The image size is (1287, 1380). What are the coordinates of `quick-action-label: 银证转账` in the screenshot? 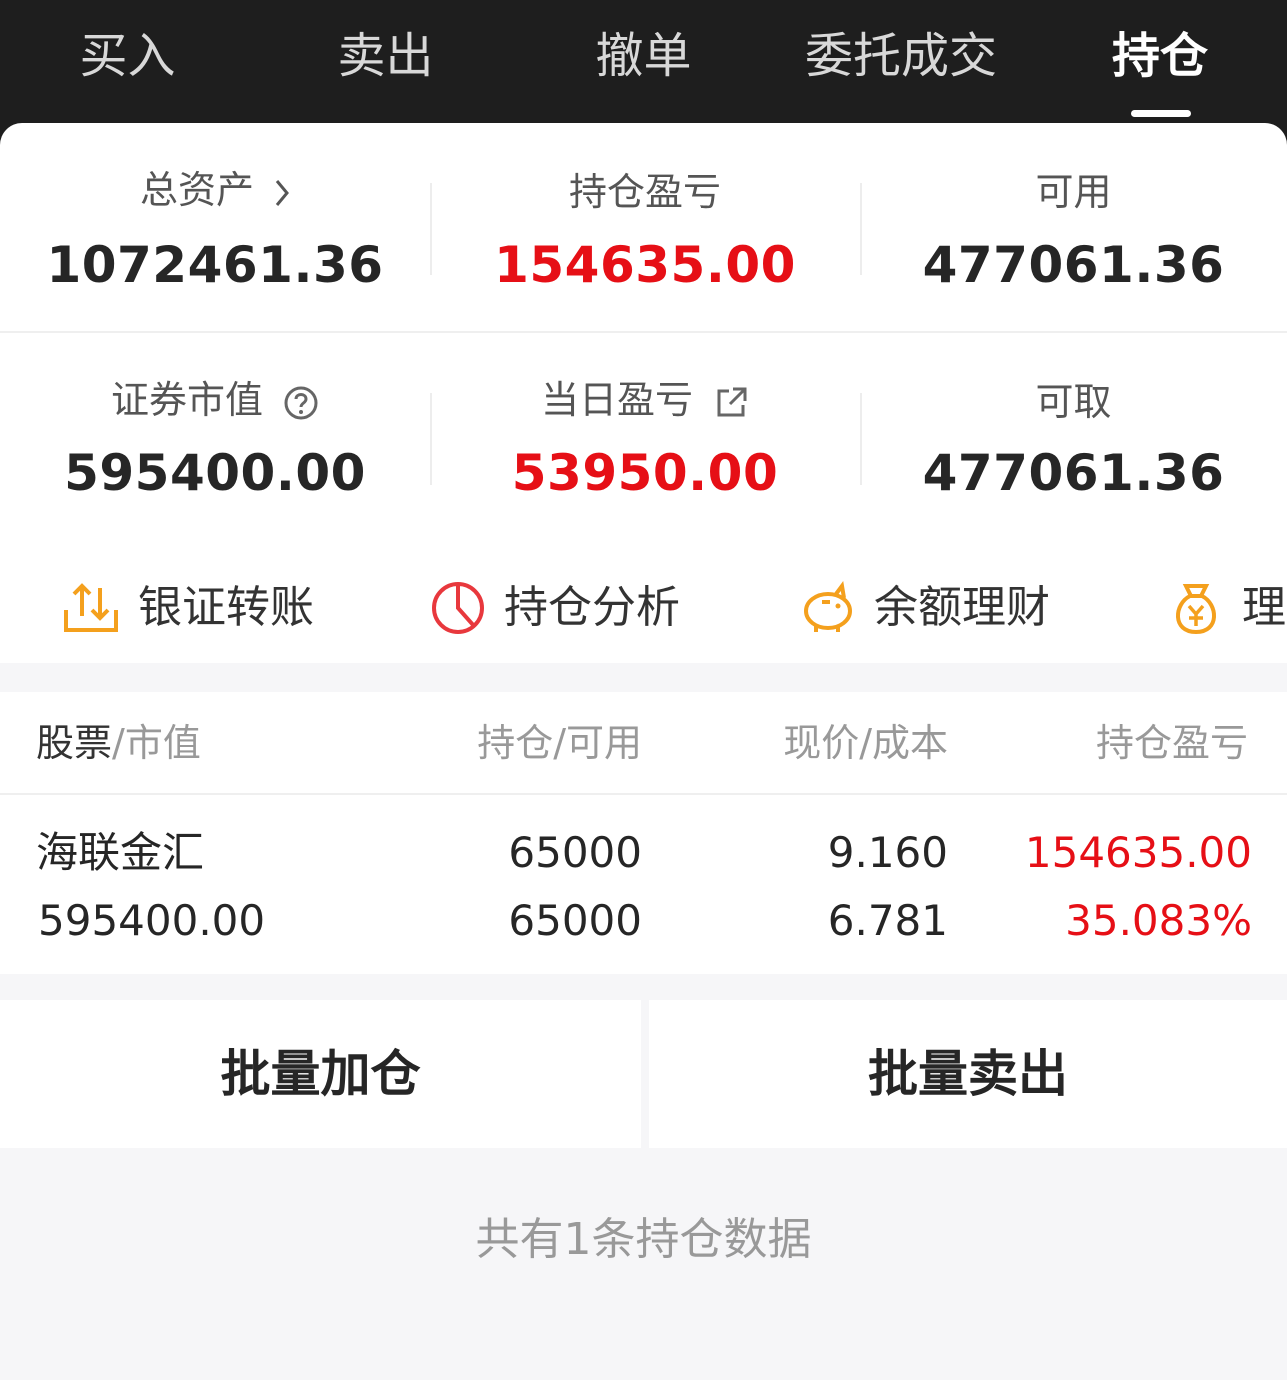 It's located at (226, 607).